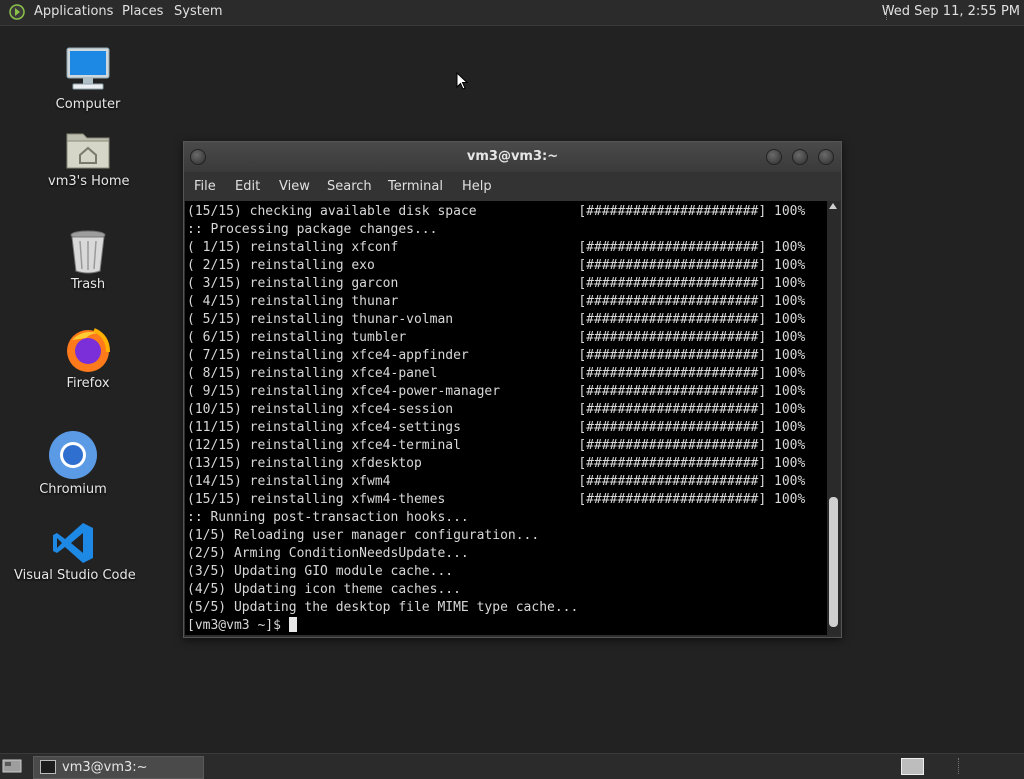  I want to click on computer-icon, so click(88, 68).